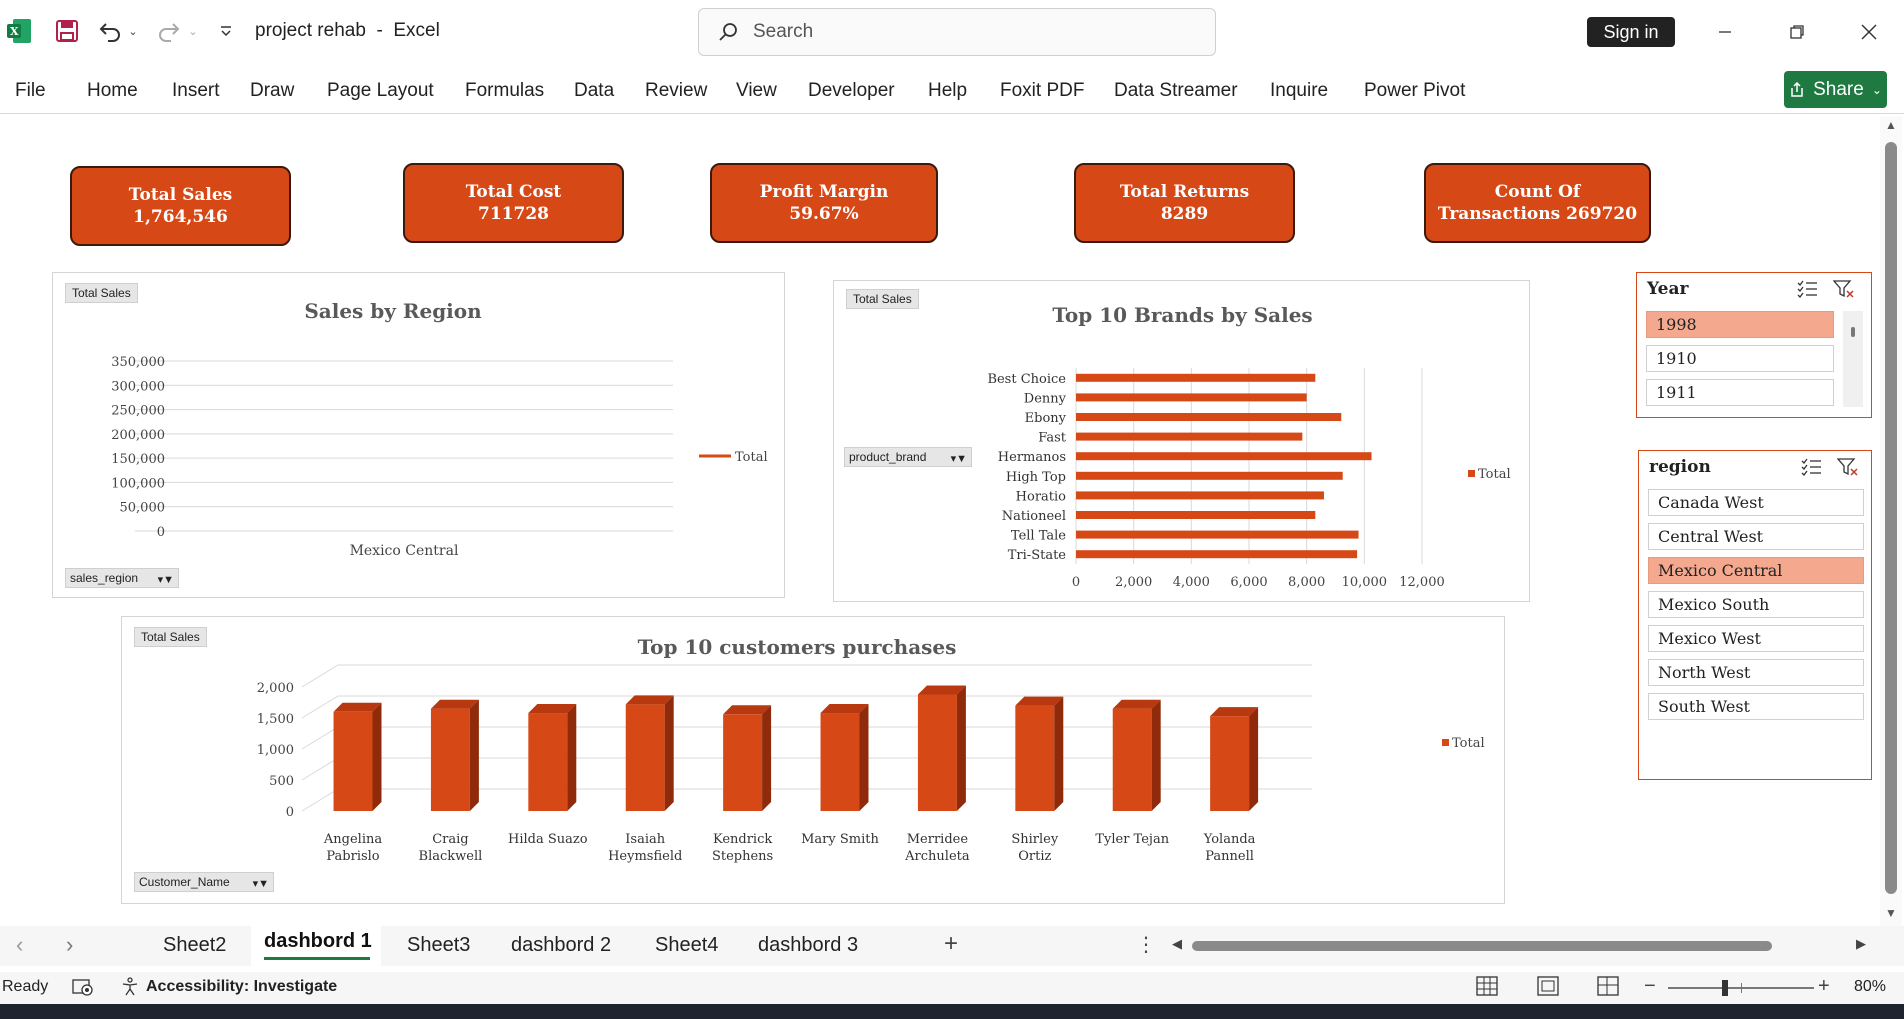 Image resolution: width=1904 pixels, height=1019 pixels. I want to click on share-button: Share ⌄, so click(1835, 89).